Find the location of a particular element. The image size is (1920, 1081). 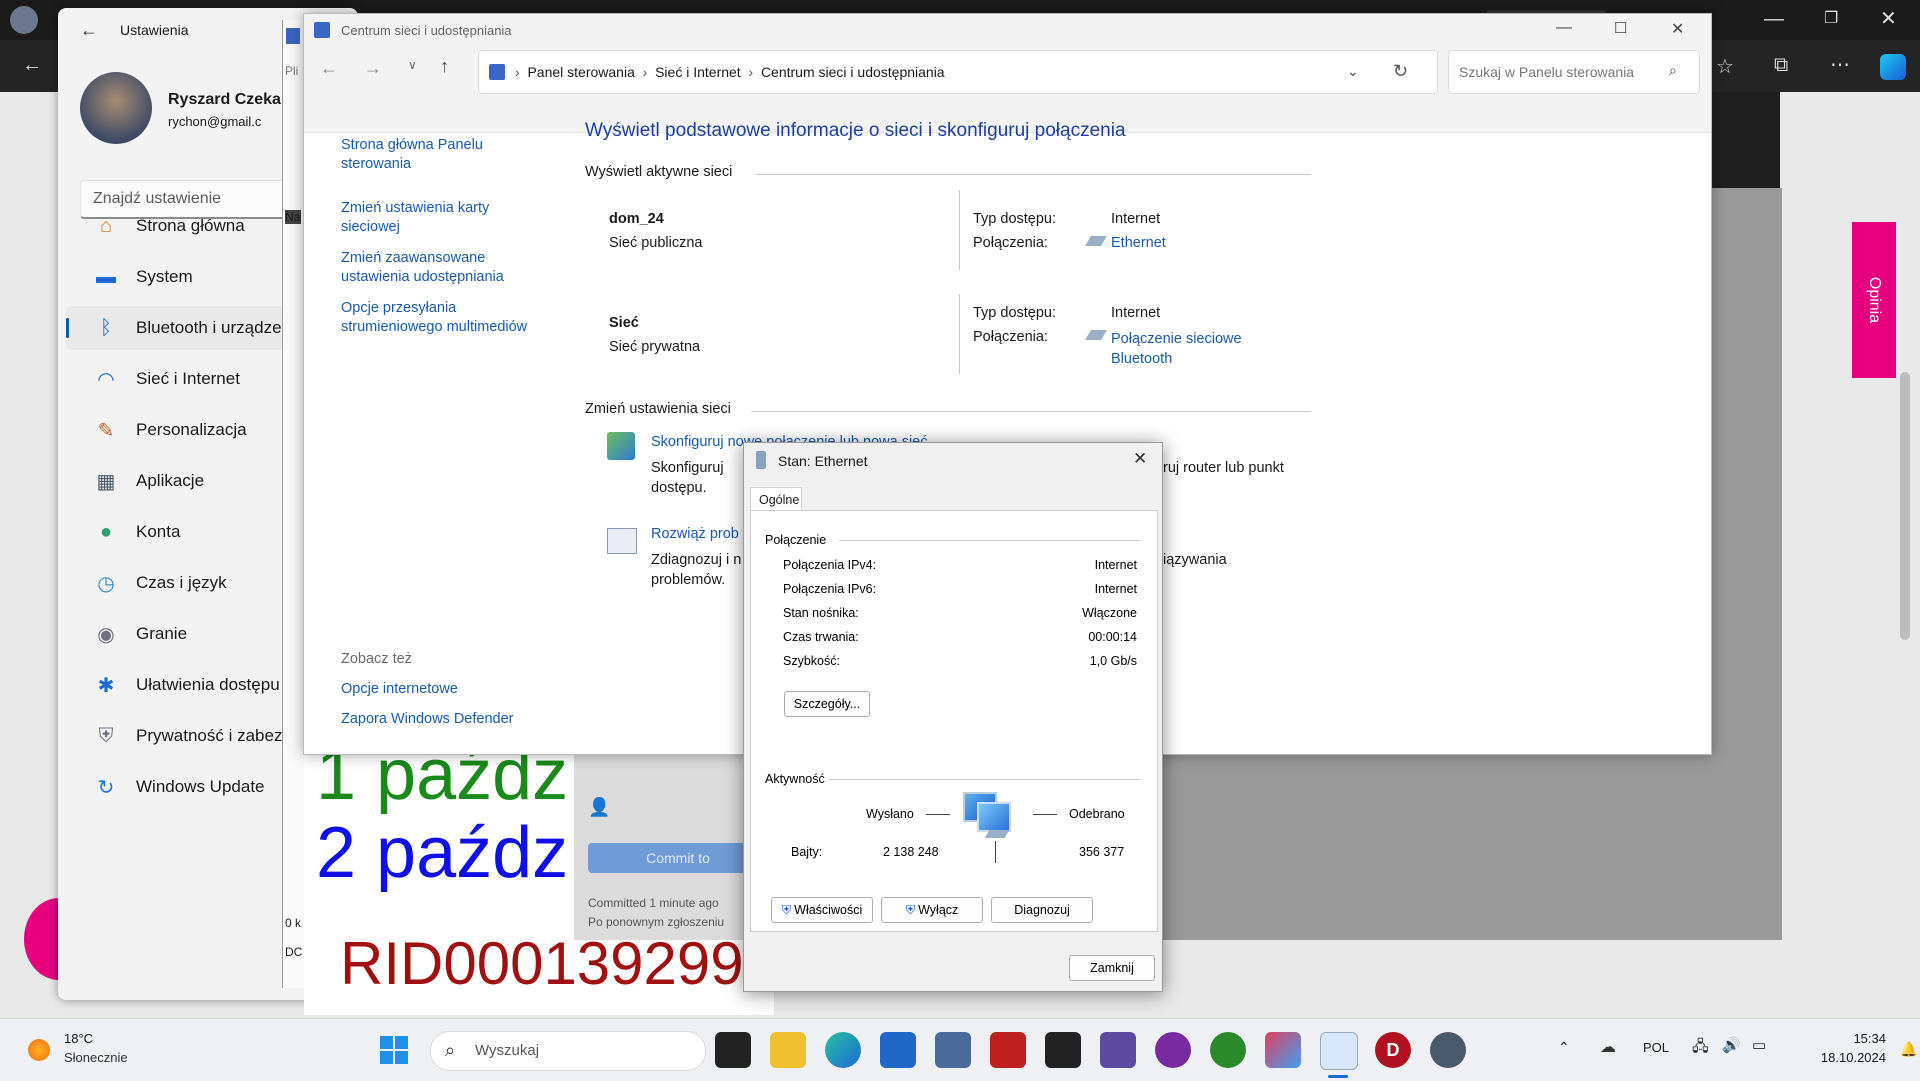

up-arrow-icon: ↑ is located at coordinates (444, 66).